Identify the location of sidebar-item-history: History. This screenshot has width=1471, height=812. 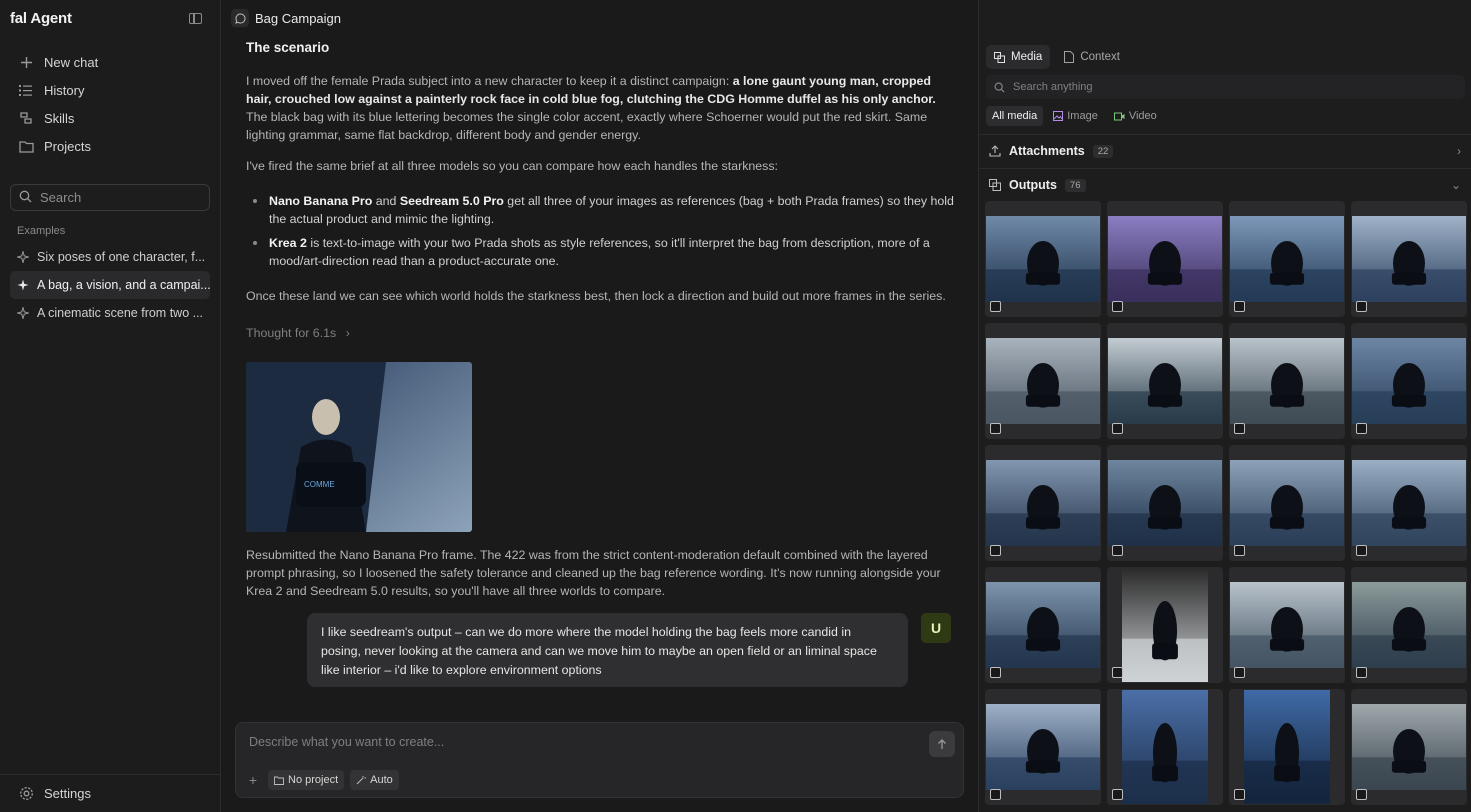
(110, 90).